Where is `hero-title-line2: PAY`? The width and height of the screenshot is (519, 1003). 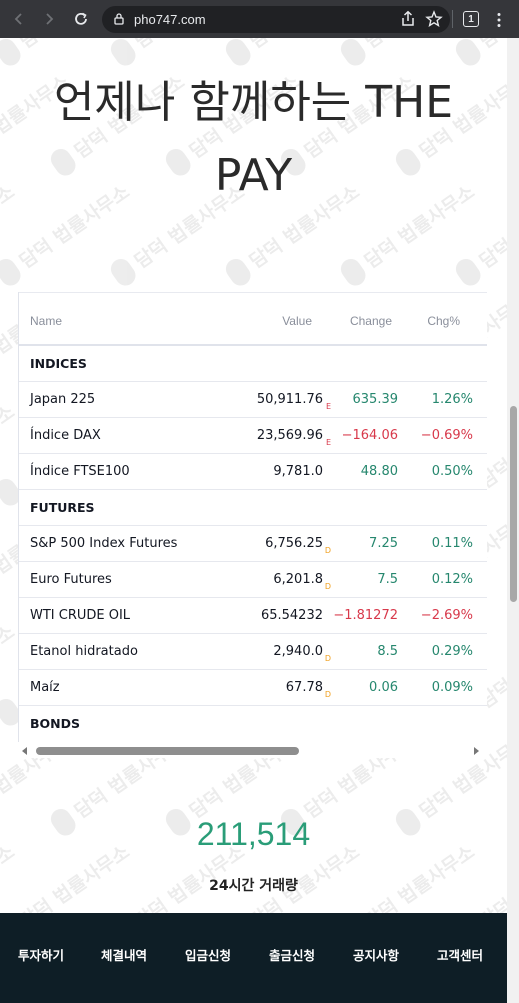
hero-title-line2: PAY is located at coordinates (253, 175).